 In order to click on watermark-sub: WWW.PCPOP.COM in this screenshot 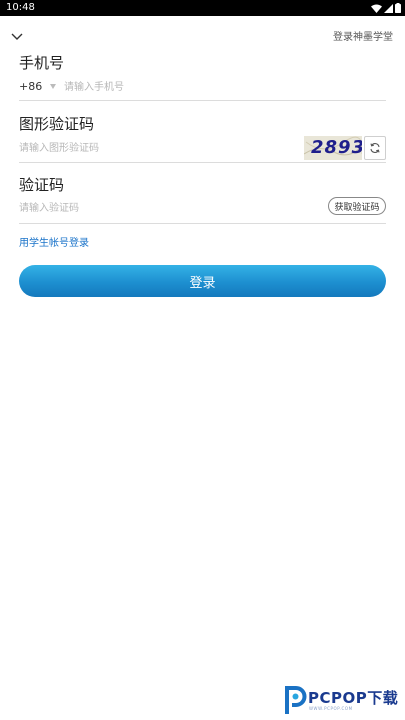, I will do `click(331, 708)`.